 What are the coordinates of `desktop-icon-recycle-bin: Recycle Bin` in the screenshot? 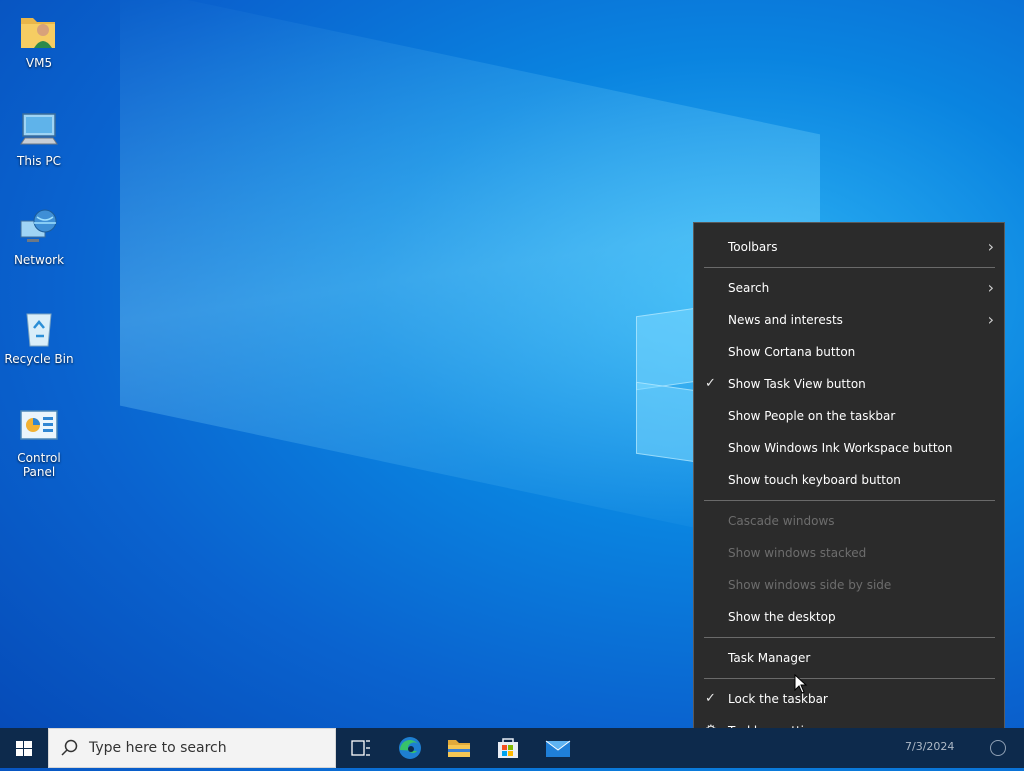 It's located at (39, 336).